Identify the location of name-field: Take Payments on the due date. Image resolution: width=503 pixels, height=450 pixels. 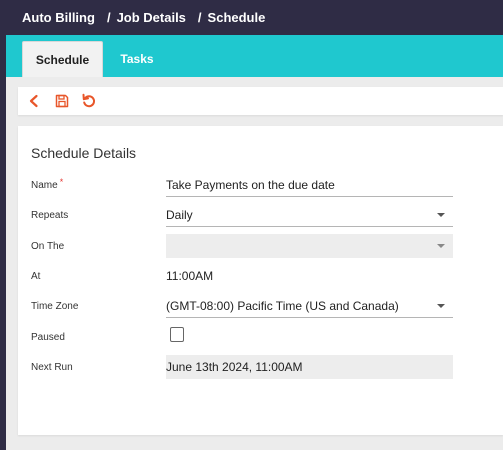
(309, 185).